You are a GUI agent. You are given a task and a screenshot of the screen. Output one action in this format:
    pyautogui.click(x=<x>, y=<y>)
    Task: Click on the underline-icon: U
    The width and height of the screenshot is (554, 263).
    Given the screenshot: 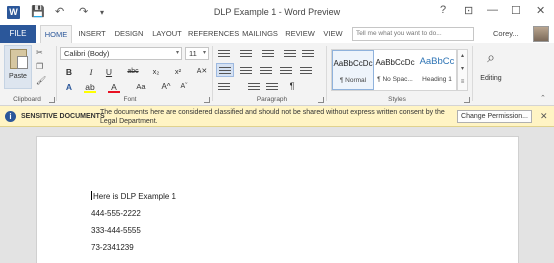 What is the action you would take?
    pyautogui.click(x=109, y=72)
    